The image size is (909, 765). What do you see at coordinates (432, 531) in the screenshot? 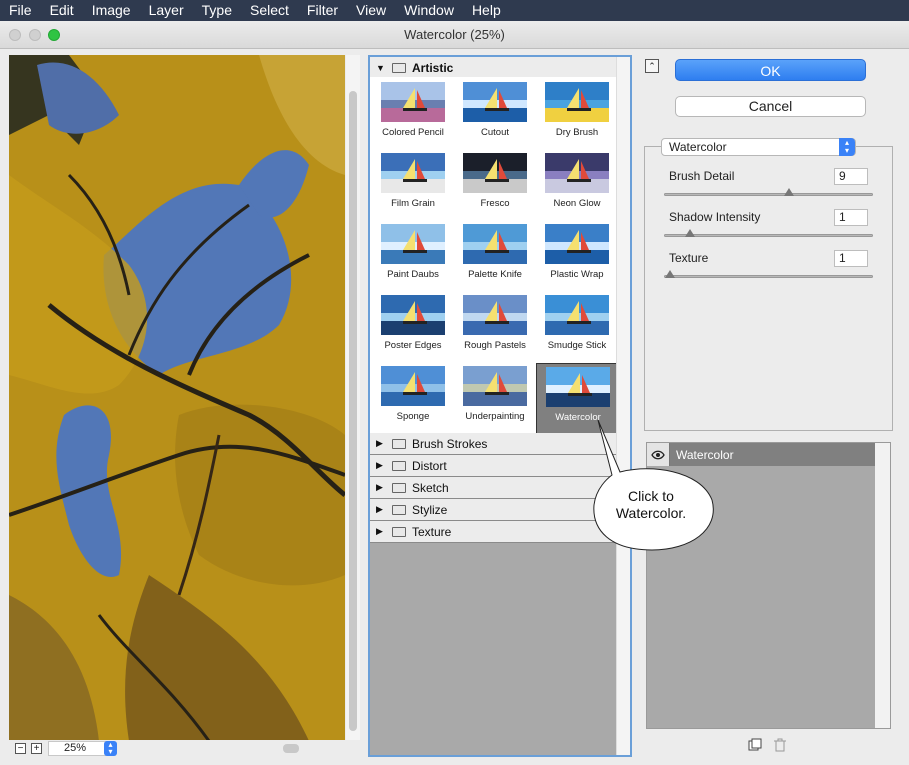
I see `folder-label: Texture` at bounding box center [432, 531].